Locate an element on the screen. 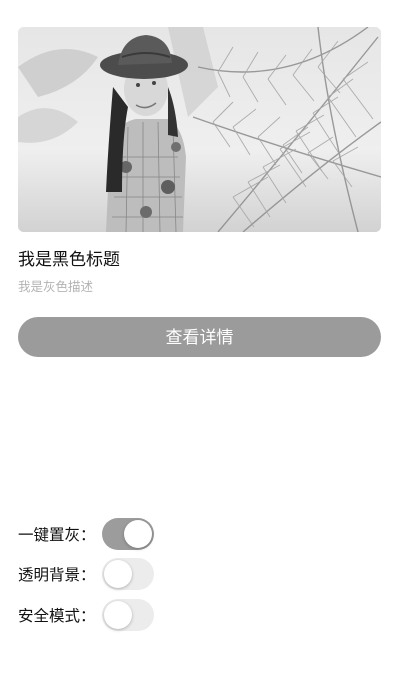  card-title: 我是黑色标题 is located at coordinates (69, 260).